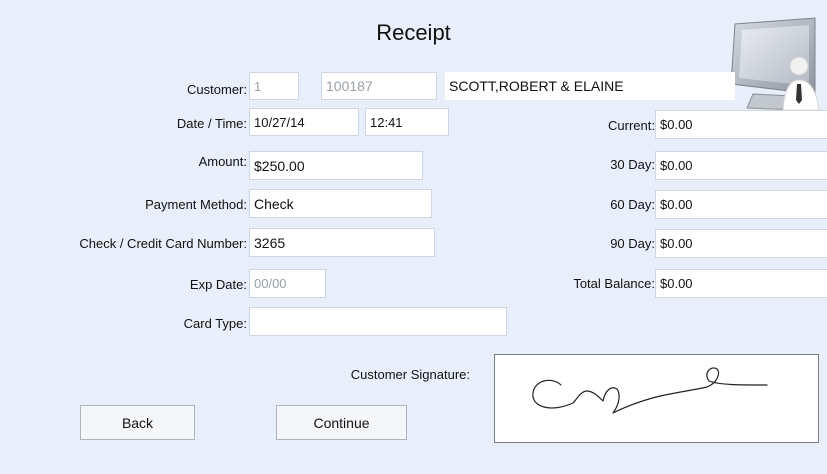 This screenshot has height=474, width=827. What do you see at coordinates (741, 124) in the screenshot?
I see `current-field: $0.00` at bounding box center [741, 124].